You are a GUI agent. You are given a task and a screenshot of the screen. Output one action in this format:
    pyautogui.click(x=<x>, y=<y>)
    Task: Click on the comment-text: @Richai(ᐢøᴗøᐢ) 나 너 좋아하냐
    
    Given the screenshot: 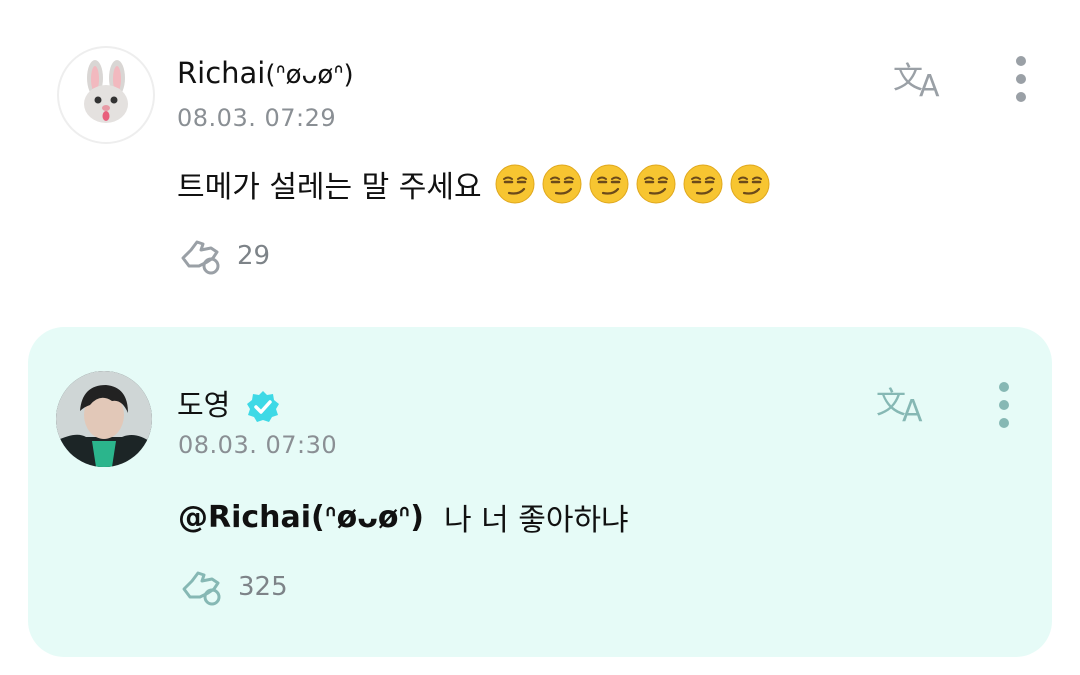 What is the action you would take?
    pyautogui.click(x=403, y=517)
    